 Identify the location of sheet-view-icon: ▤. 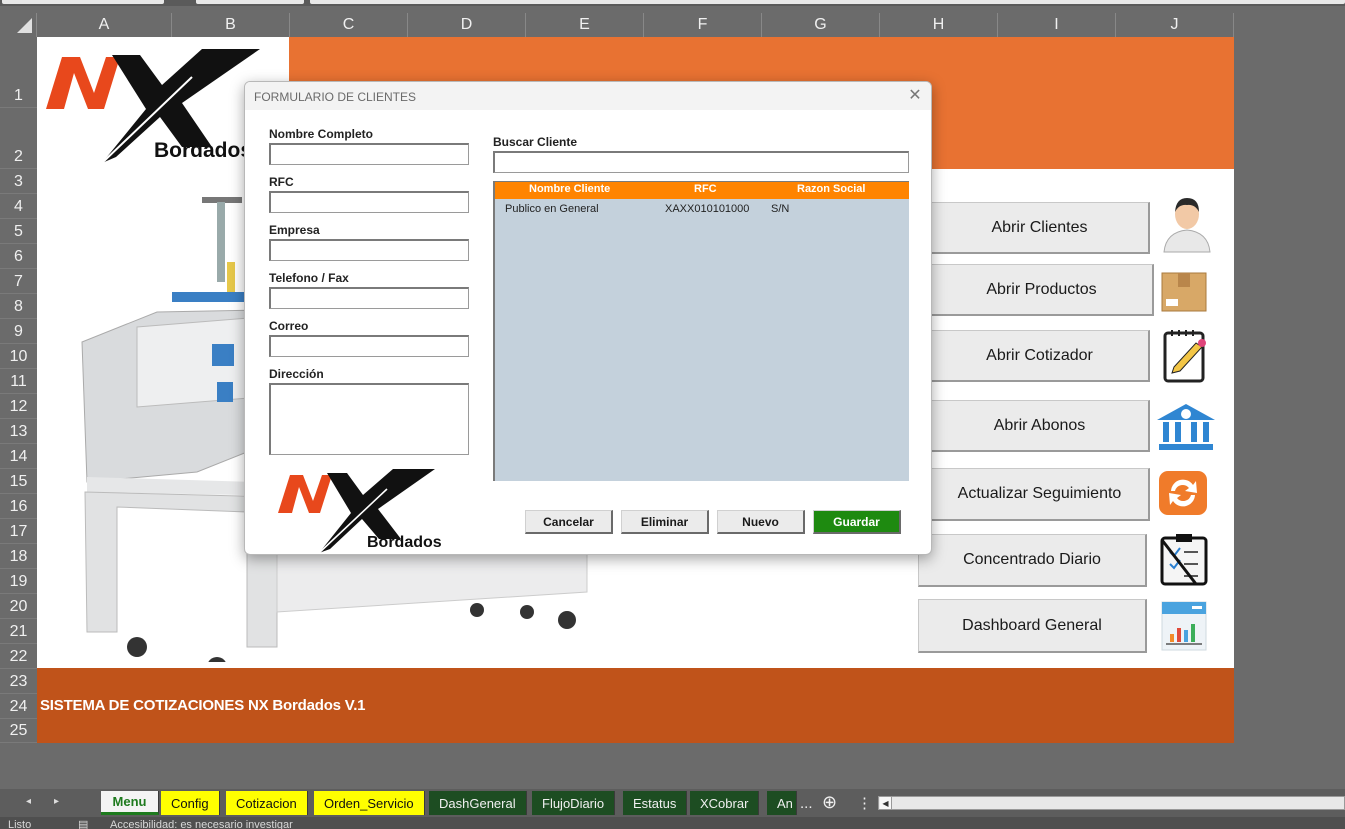
(83, 824).